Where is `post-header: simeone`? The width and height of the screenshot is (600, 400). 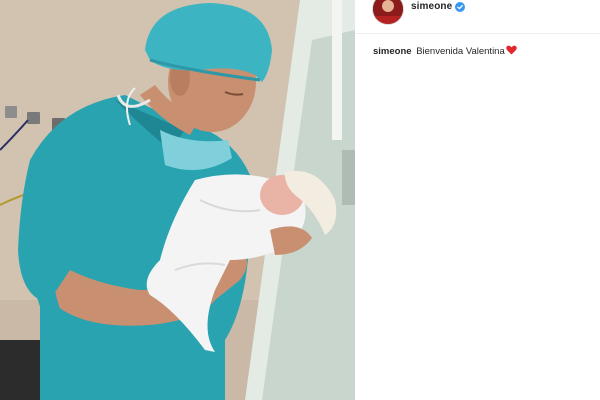 post-header: simeone is located at coordinates (477, 17).